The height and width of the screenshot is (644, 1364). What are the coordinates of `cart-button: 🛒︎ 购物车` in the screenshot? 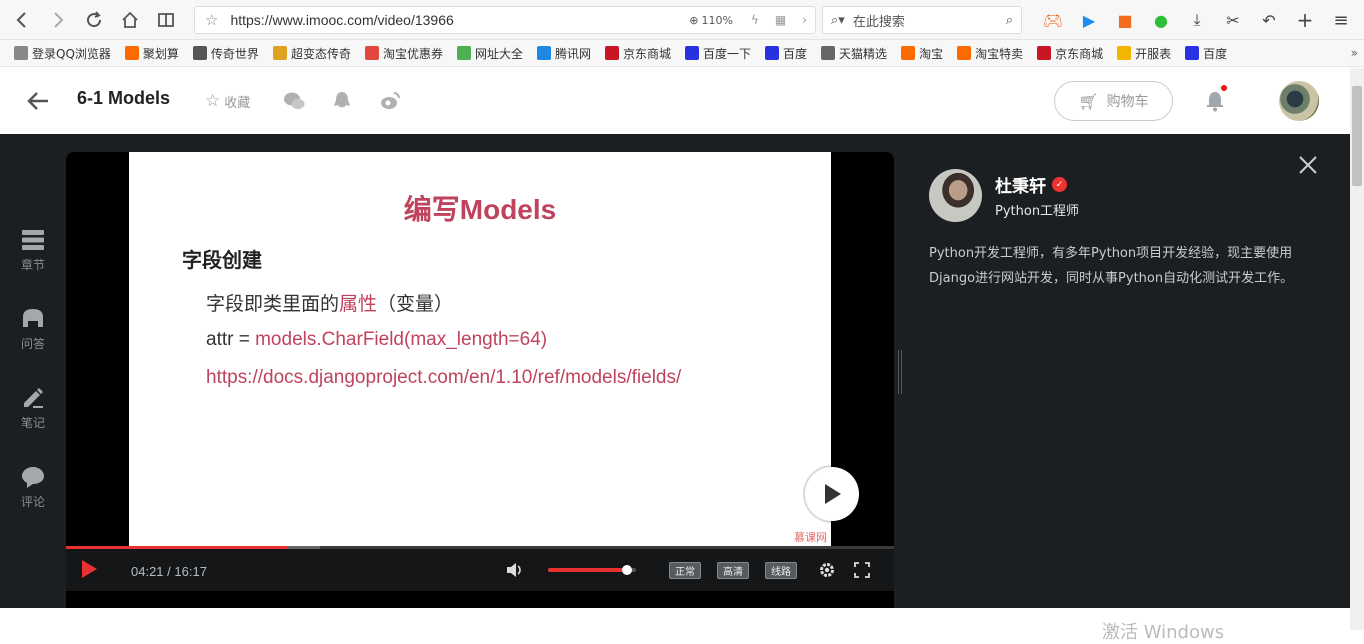 It's located at (1113, 101).